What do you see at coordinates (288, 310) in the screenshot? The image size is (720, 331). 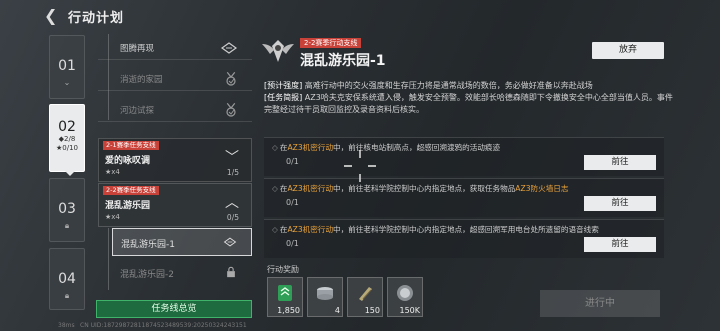 I see `reward-count: 1,850` at bounding box center [288, 310].